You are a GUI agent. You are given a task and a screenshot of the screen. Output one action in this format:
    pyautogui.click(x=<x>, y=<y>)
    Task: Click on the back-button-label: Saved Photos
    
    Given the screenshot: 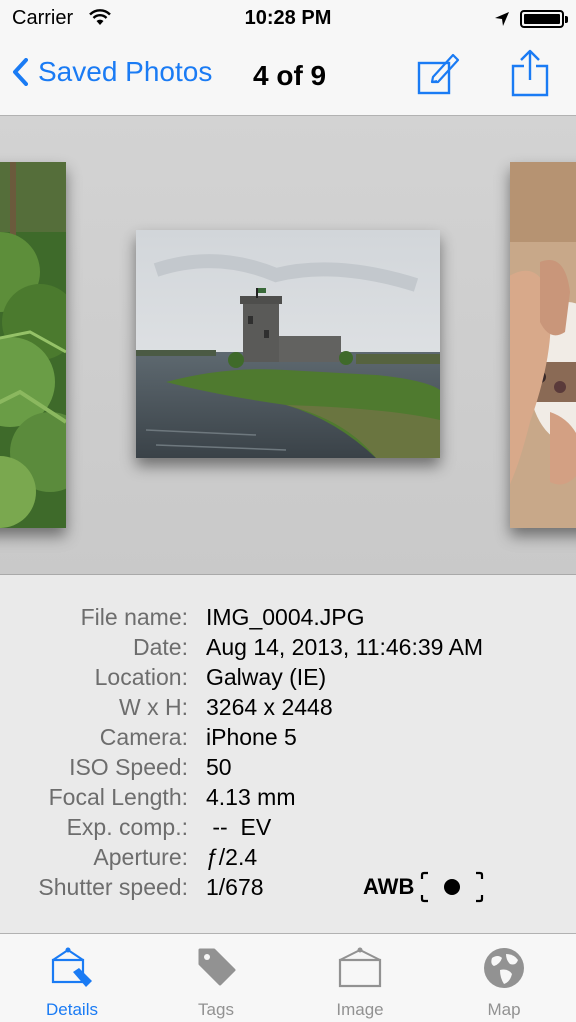 What is the action you would take?
    pyautogui.click(x=125, y=71)
    